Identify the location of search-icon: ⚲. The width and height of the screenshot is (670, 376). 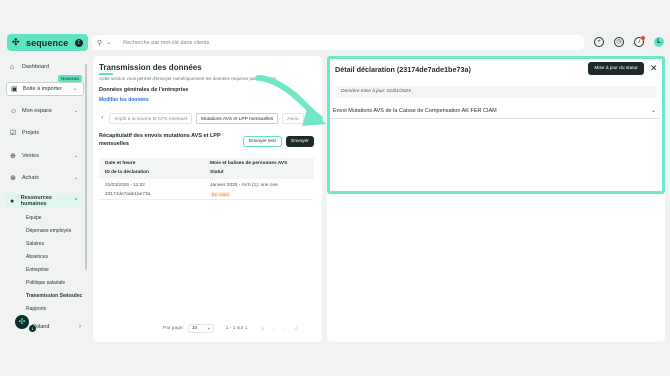
(100, 43).